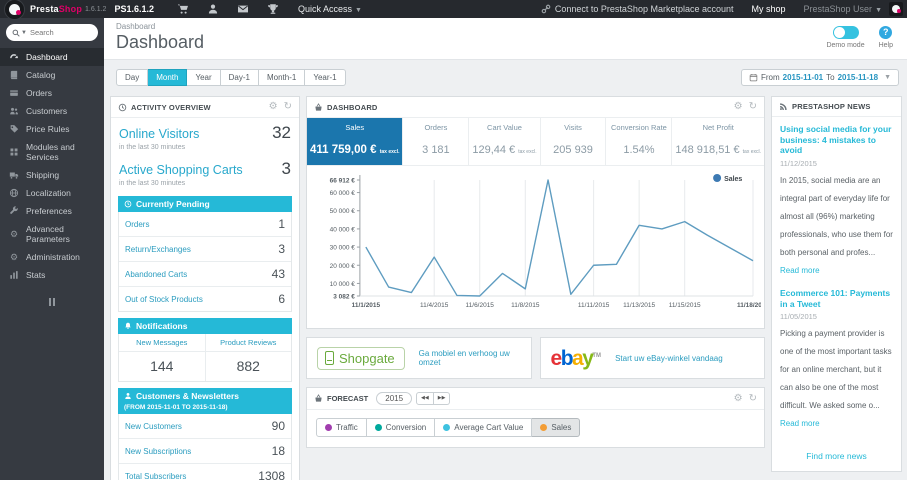 This screenshot has height=480, width=907. I want to click on sidebar-item-modules: Modules and Services, so click(52, 152).